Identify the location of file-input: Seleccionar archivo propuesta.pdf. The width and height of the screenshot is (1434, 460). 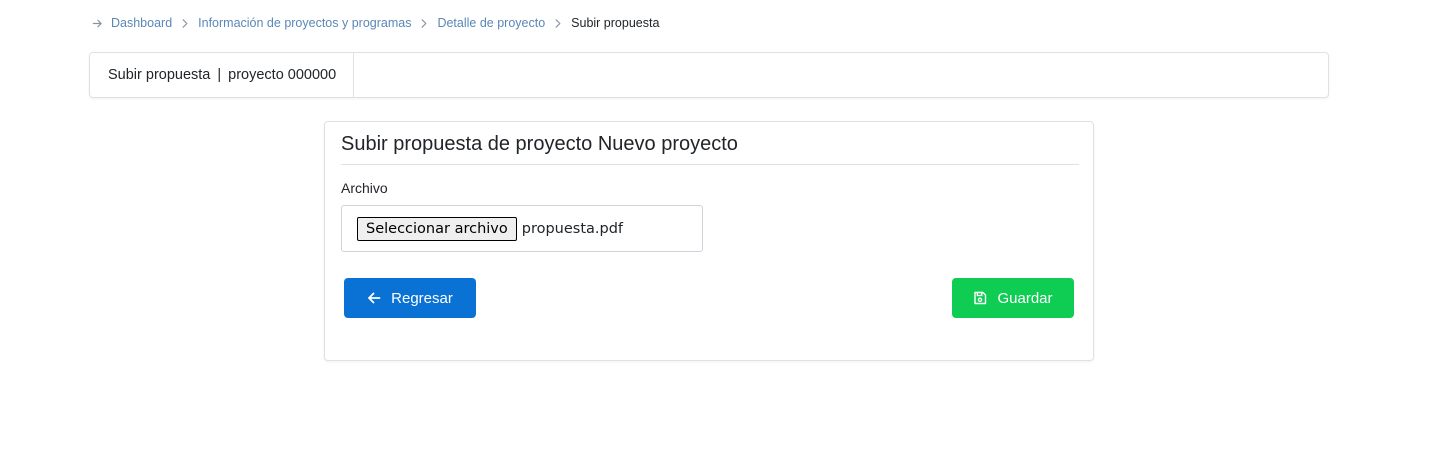
(522, 228).